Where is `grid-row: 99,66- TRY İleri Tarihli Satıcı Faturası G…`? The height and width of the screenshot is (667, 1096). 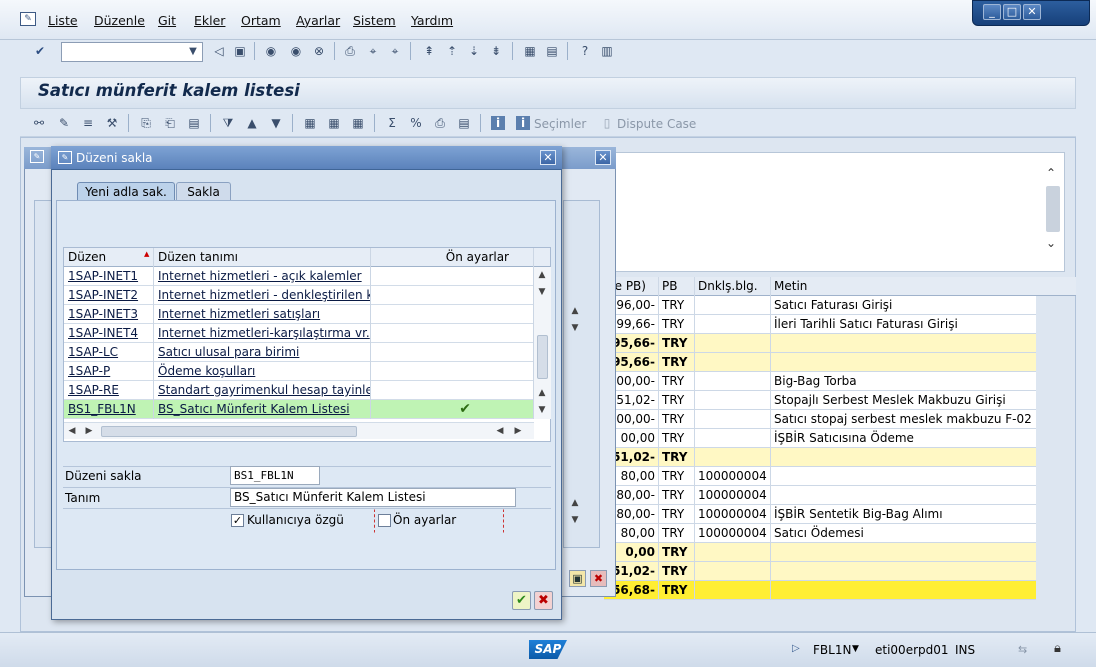
grid-row: 99,66- TRY İleri Tarihli Satıcı Faturası G… is located at coordinates (820, 324).